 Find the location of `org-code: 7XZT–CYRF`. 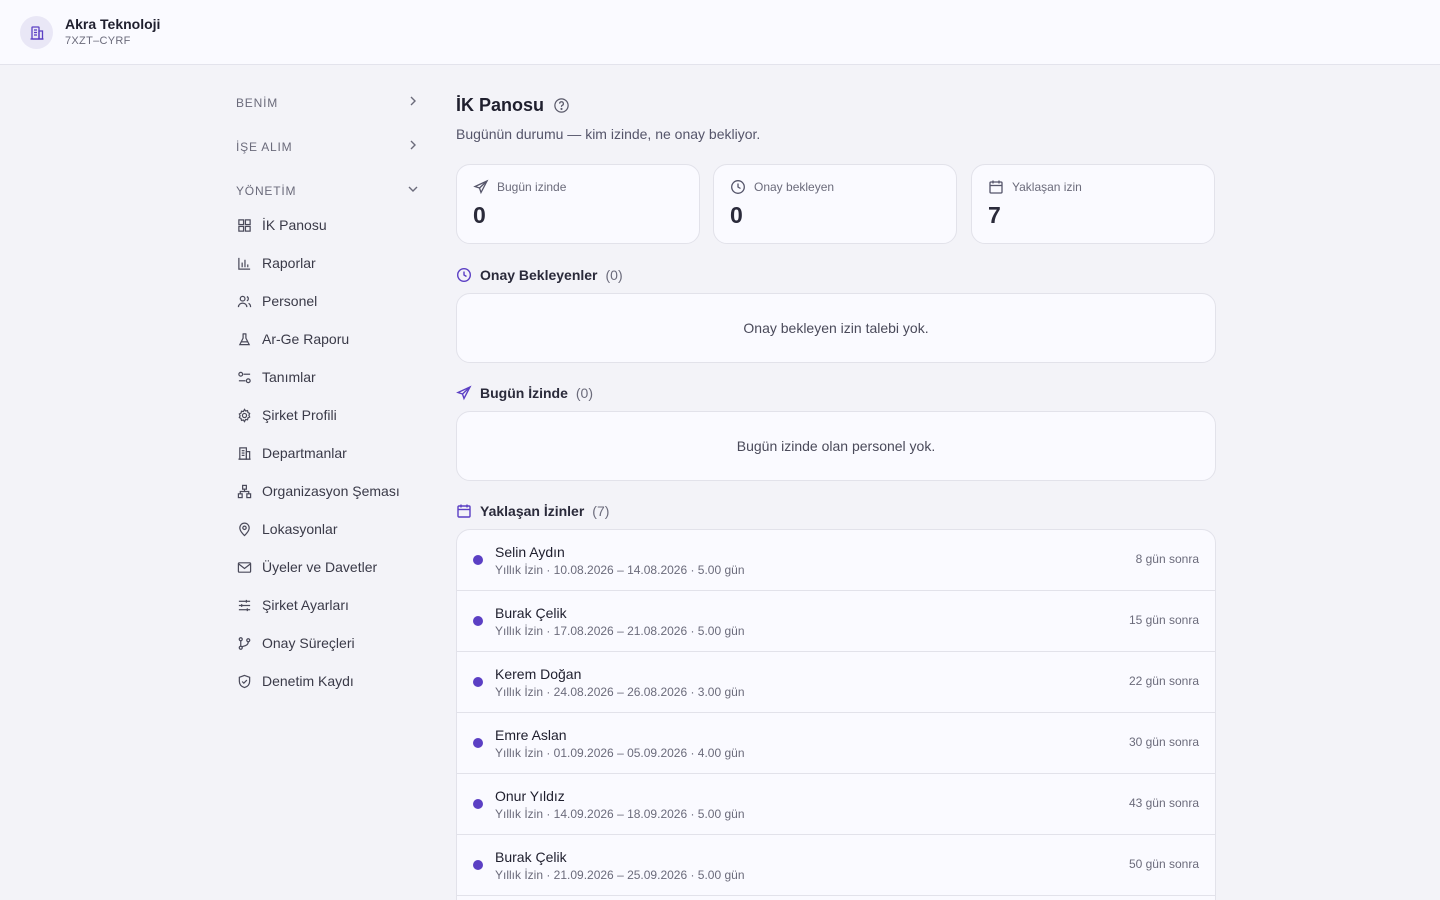

org-code: 7XZT–CYRF is located at coordinates (98, 41).